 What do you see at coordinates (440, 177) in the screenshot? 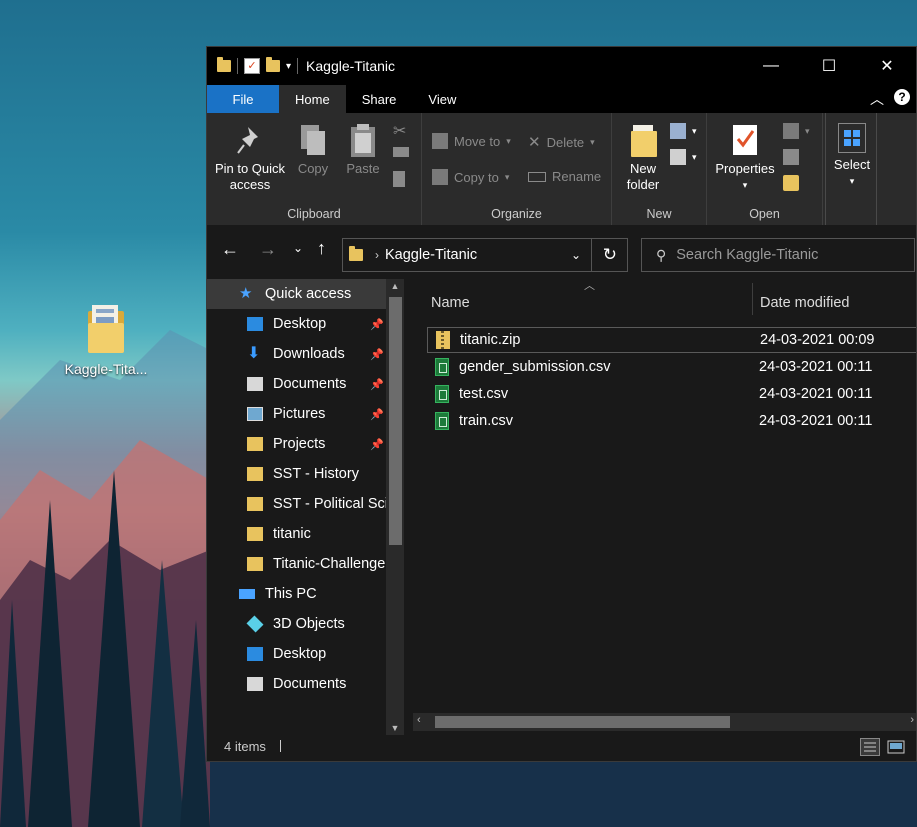
I see `copy-to-icon` at bounding box center [440, 177].